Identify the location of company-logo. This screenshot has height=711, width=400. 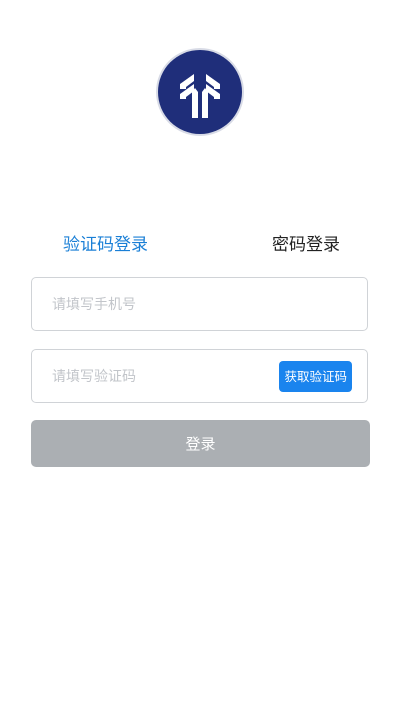
(200, 92).